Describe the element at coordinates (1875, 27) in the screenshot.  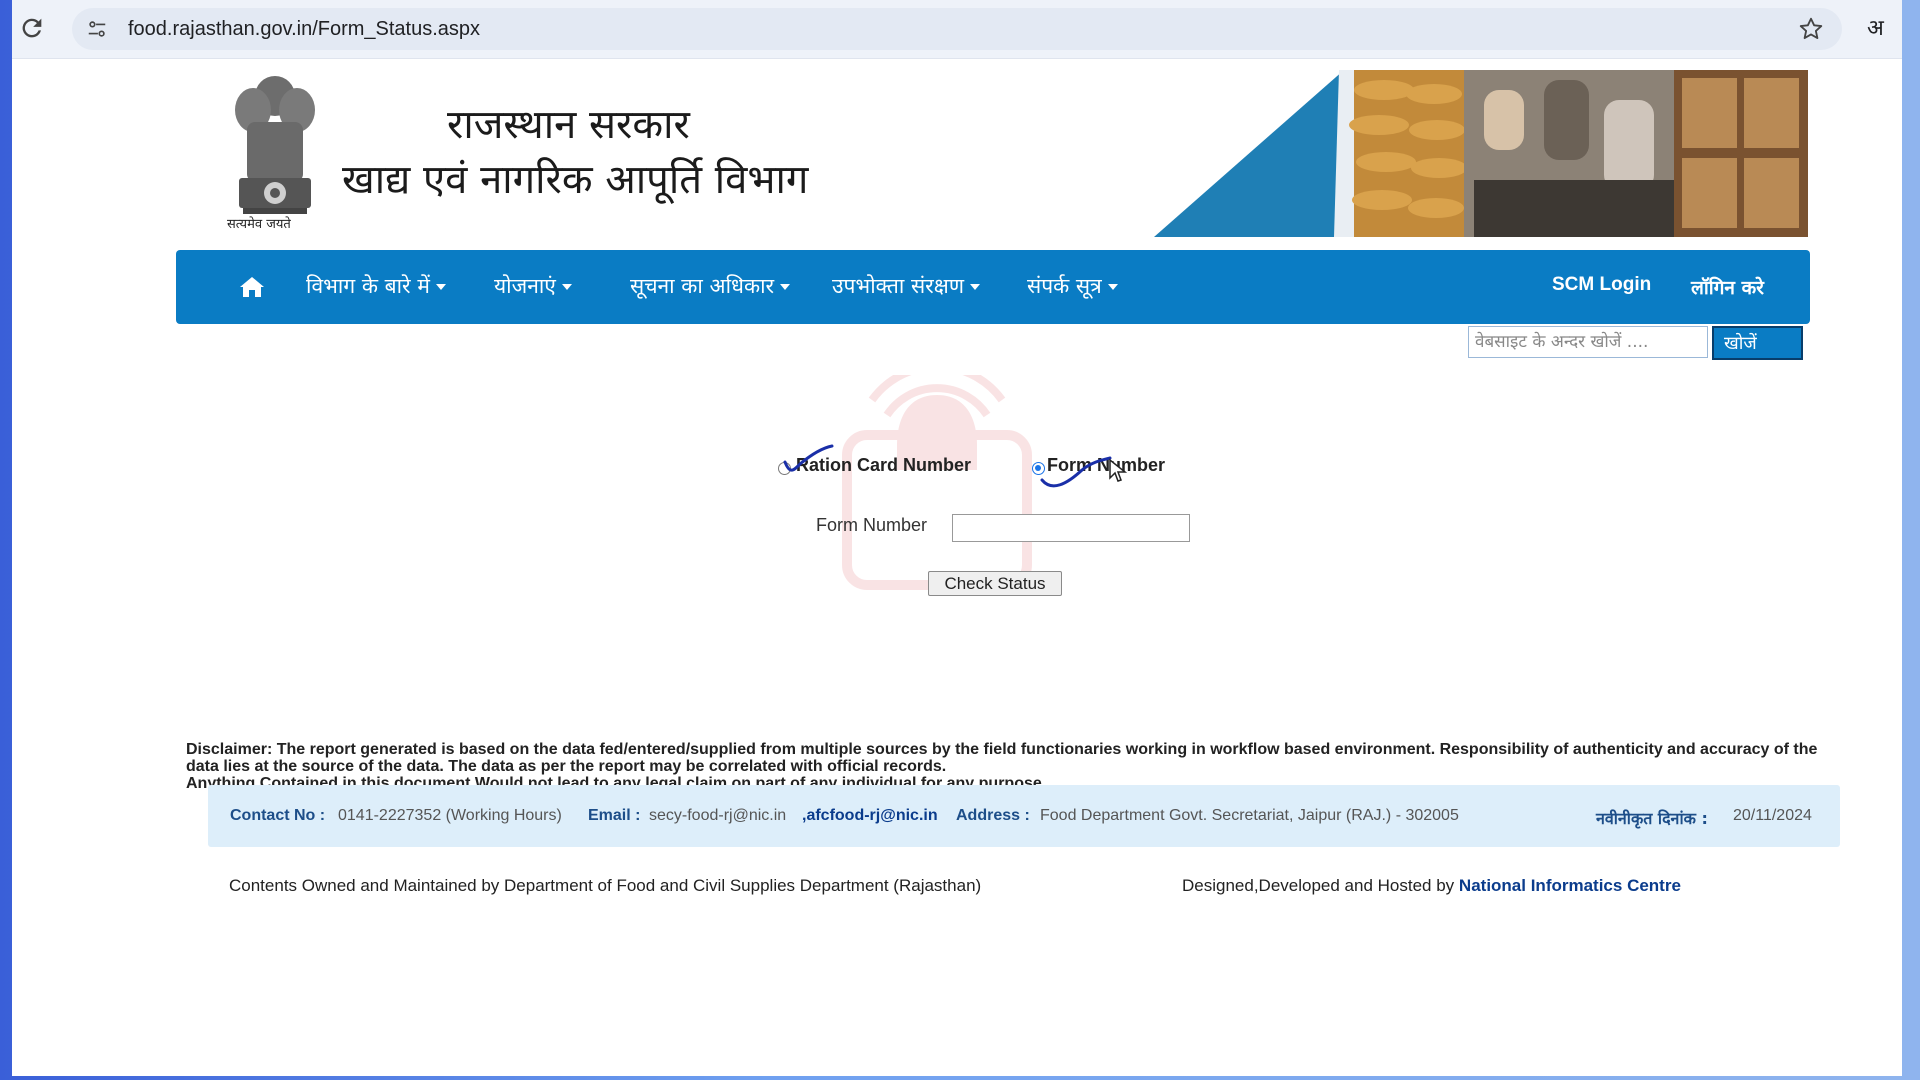
I see `translate-icon: अ` at that location.